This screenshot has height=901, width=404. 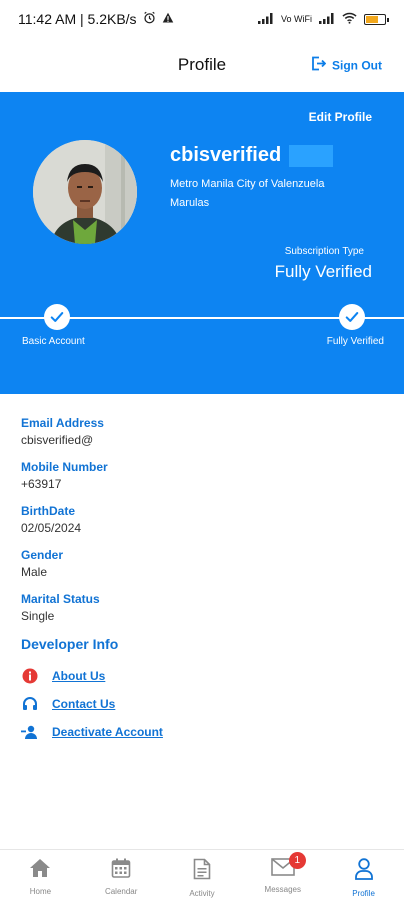 What do you see at coordinates (53, 341) in the screenshot?
I see `step-basic-account: Basic Account` at bounding box center [53, 341].